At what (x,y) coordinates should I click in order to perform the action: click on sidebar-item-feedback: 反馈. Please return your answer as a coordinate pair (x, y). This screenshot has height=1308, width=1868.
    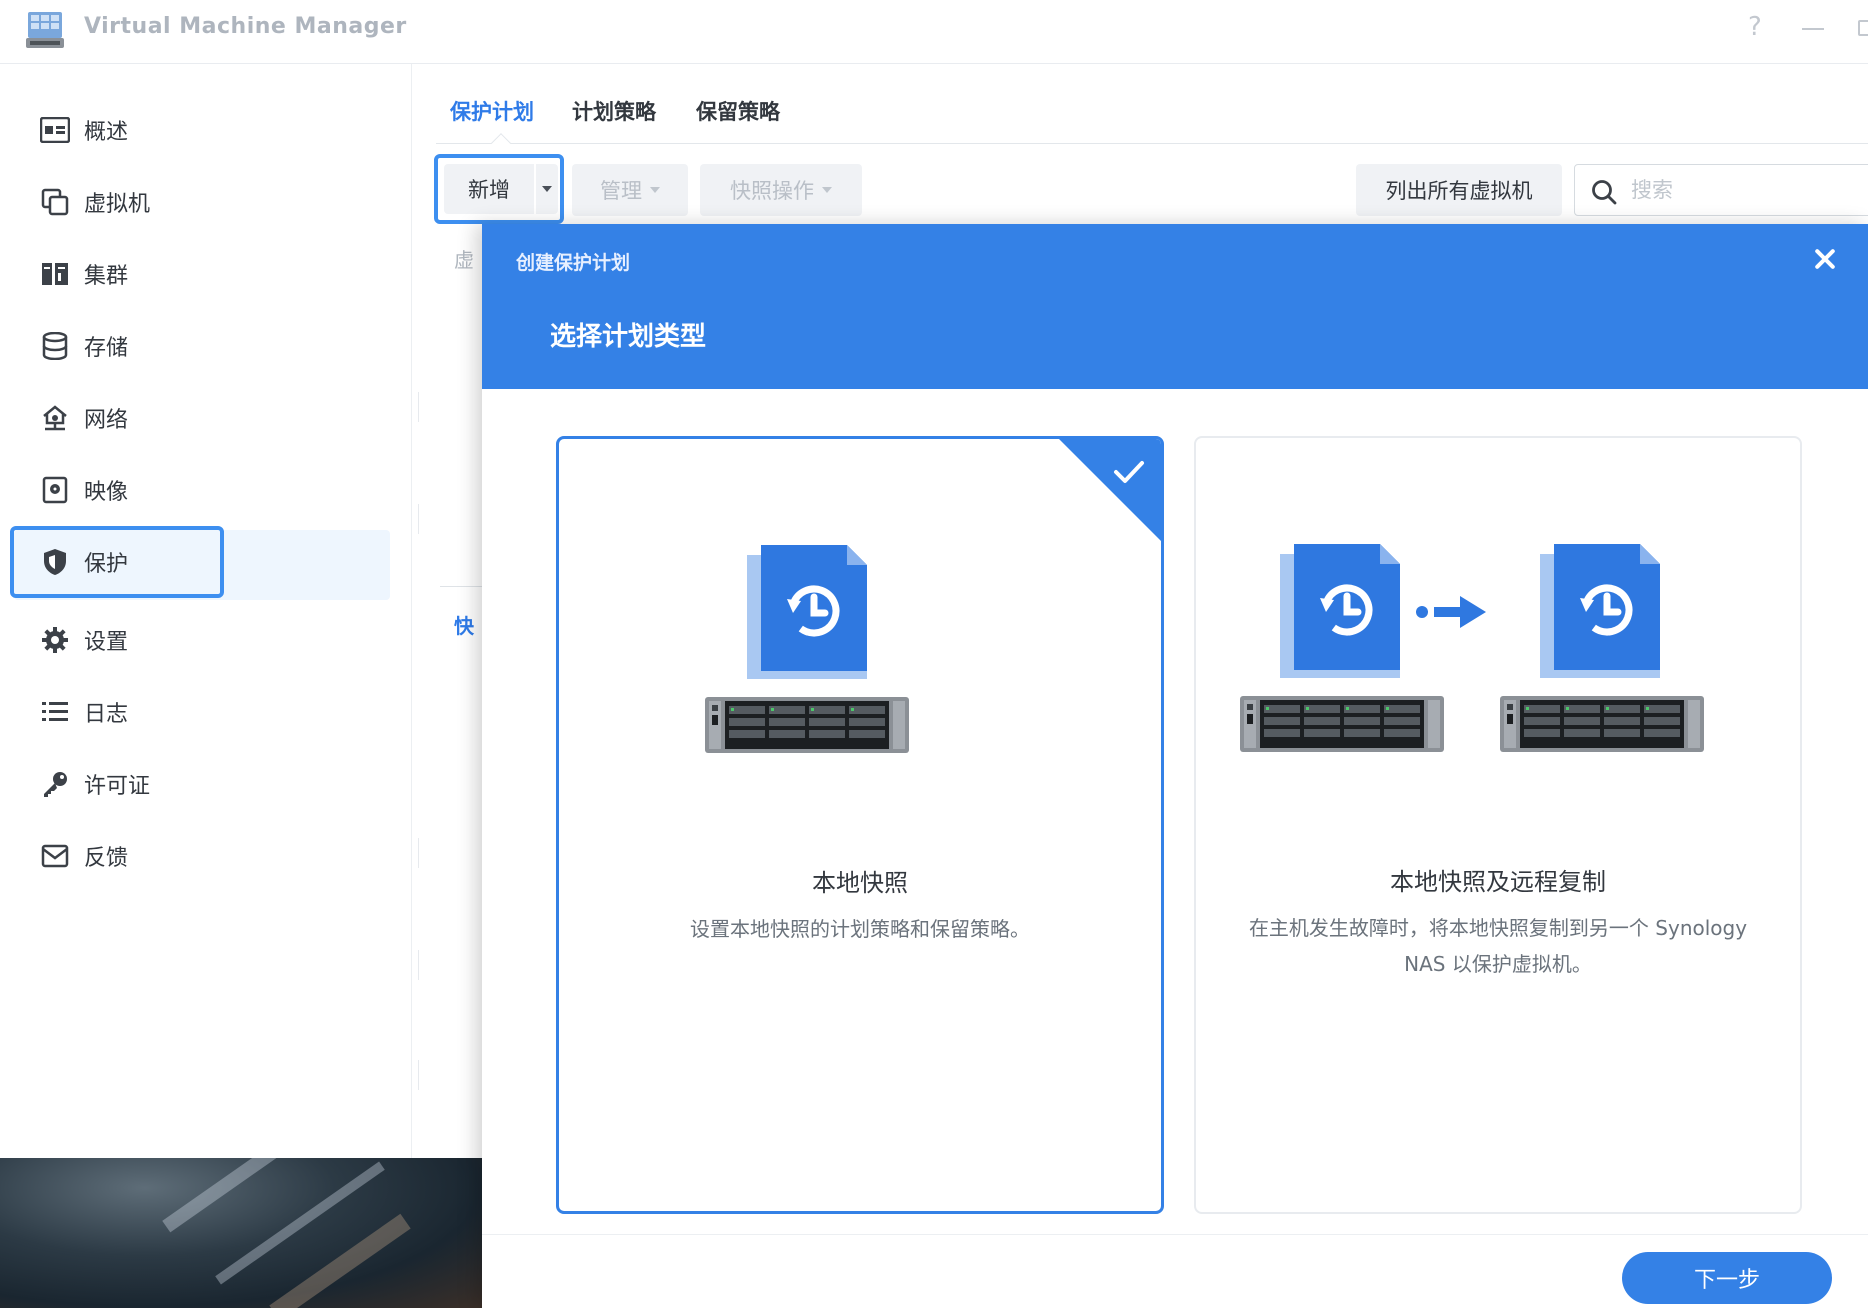
    Looking at the image, I should click on (199, 856).